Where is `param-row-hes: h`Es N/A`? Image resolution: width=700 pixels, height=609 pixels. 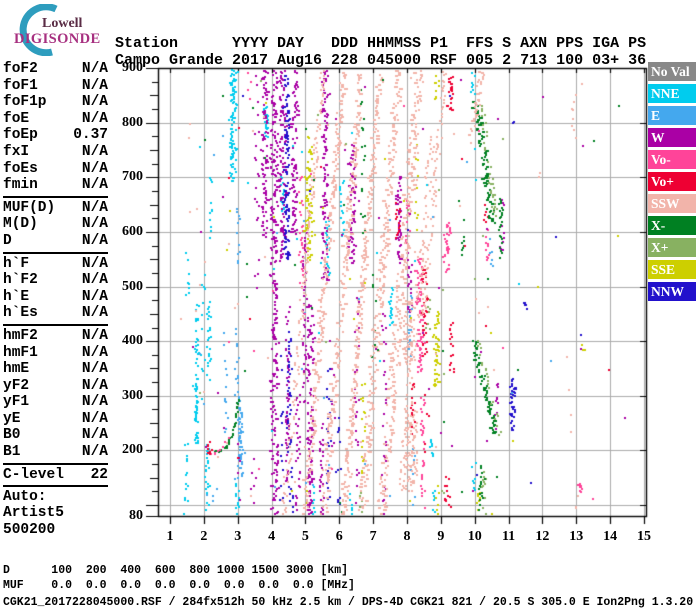
param-row-hes: h`Es N/A is located at coordinates (55, 313).